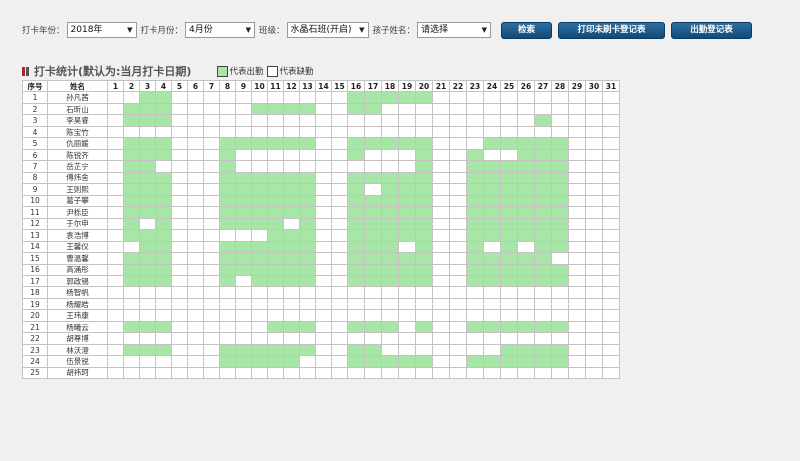 Image resolution: width=800 pixels, height=461 pixels. What do you see at coordinates (35, 281) in the screenshot?
I see `row-index: 17` at bounding box center [35, 281].